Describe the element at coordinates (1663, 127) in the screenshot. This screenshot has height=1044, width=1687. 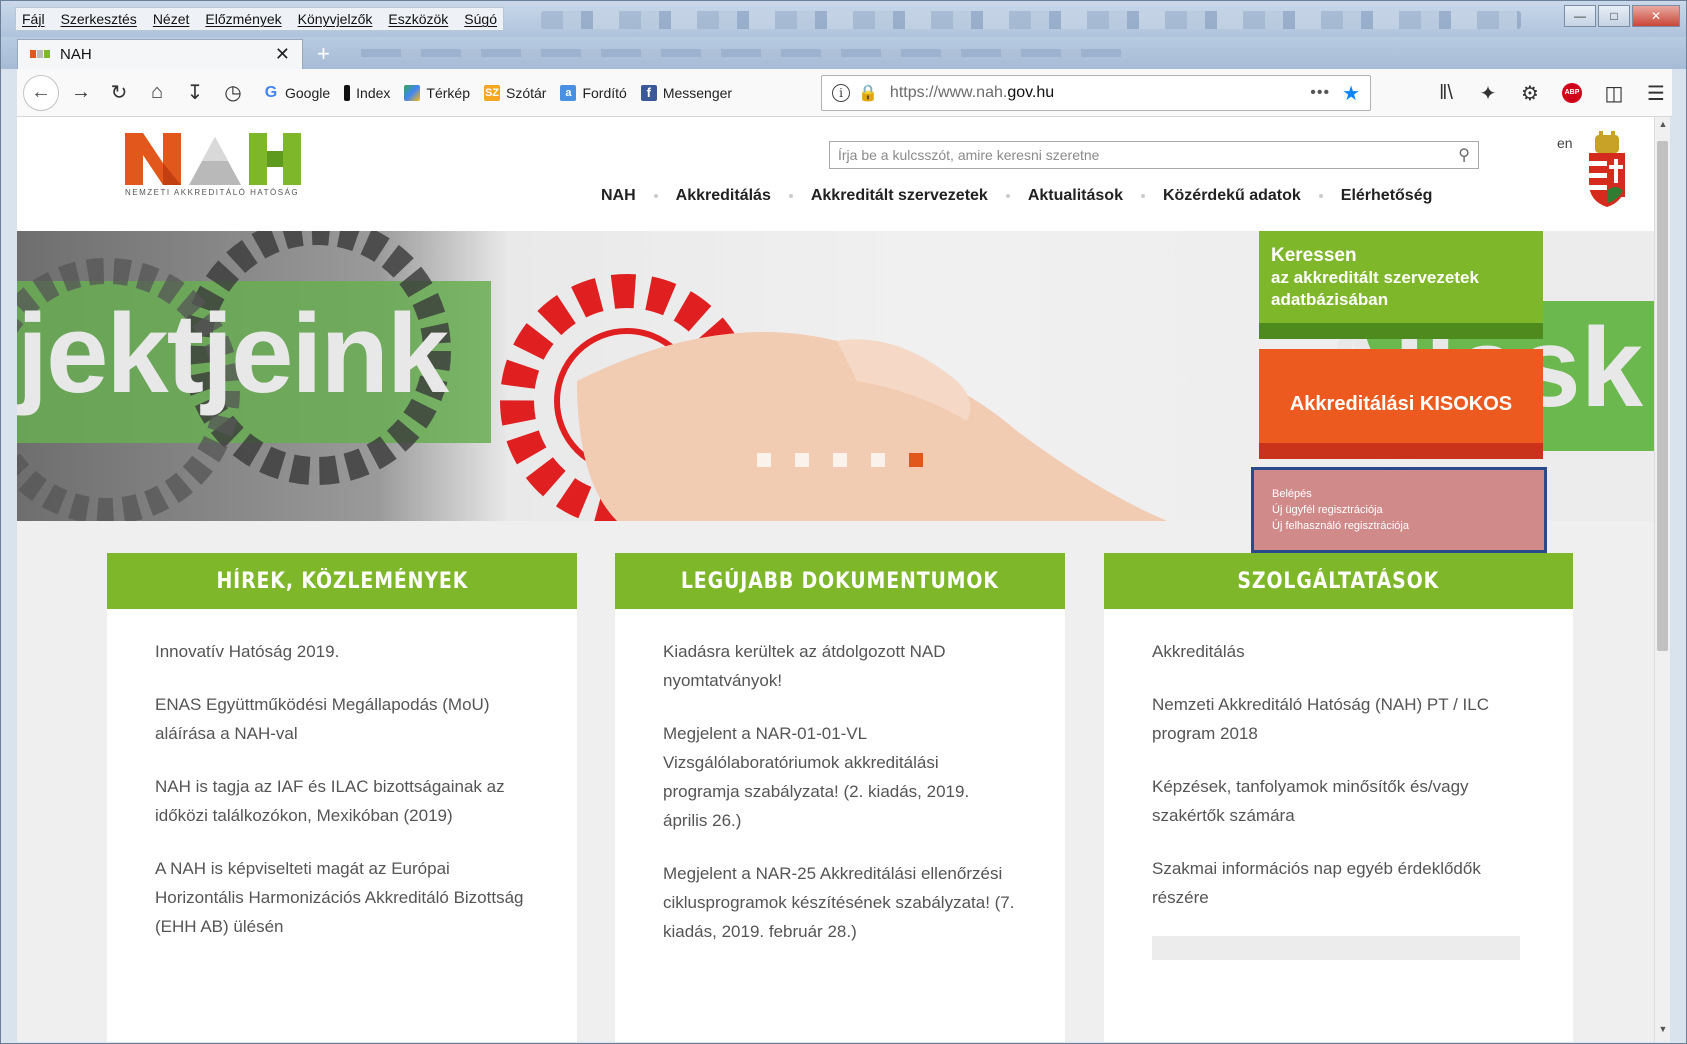
I see `scroll-up-icon: ▲` at that location.